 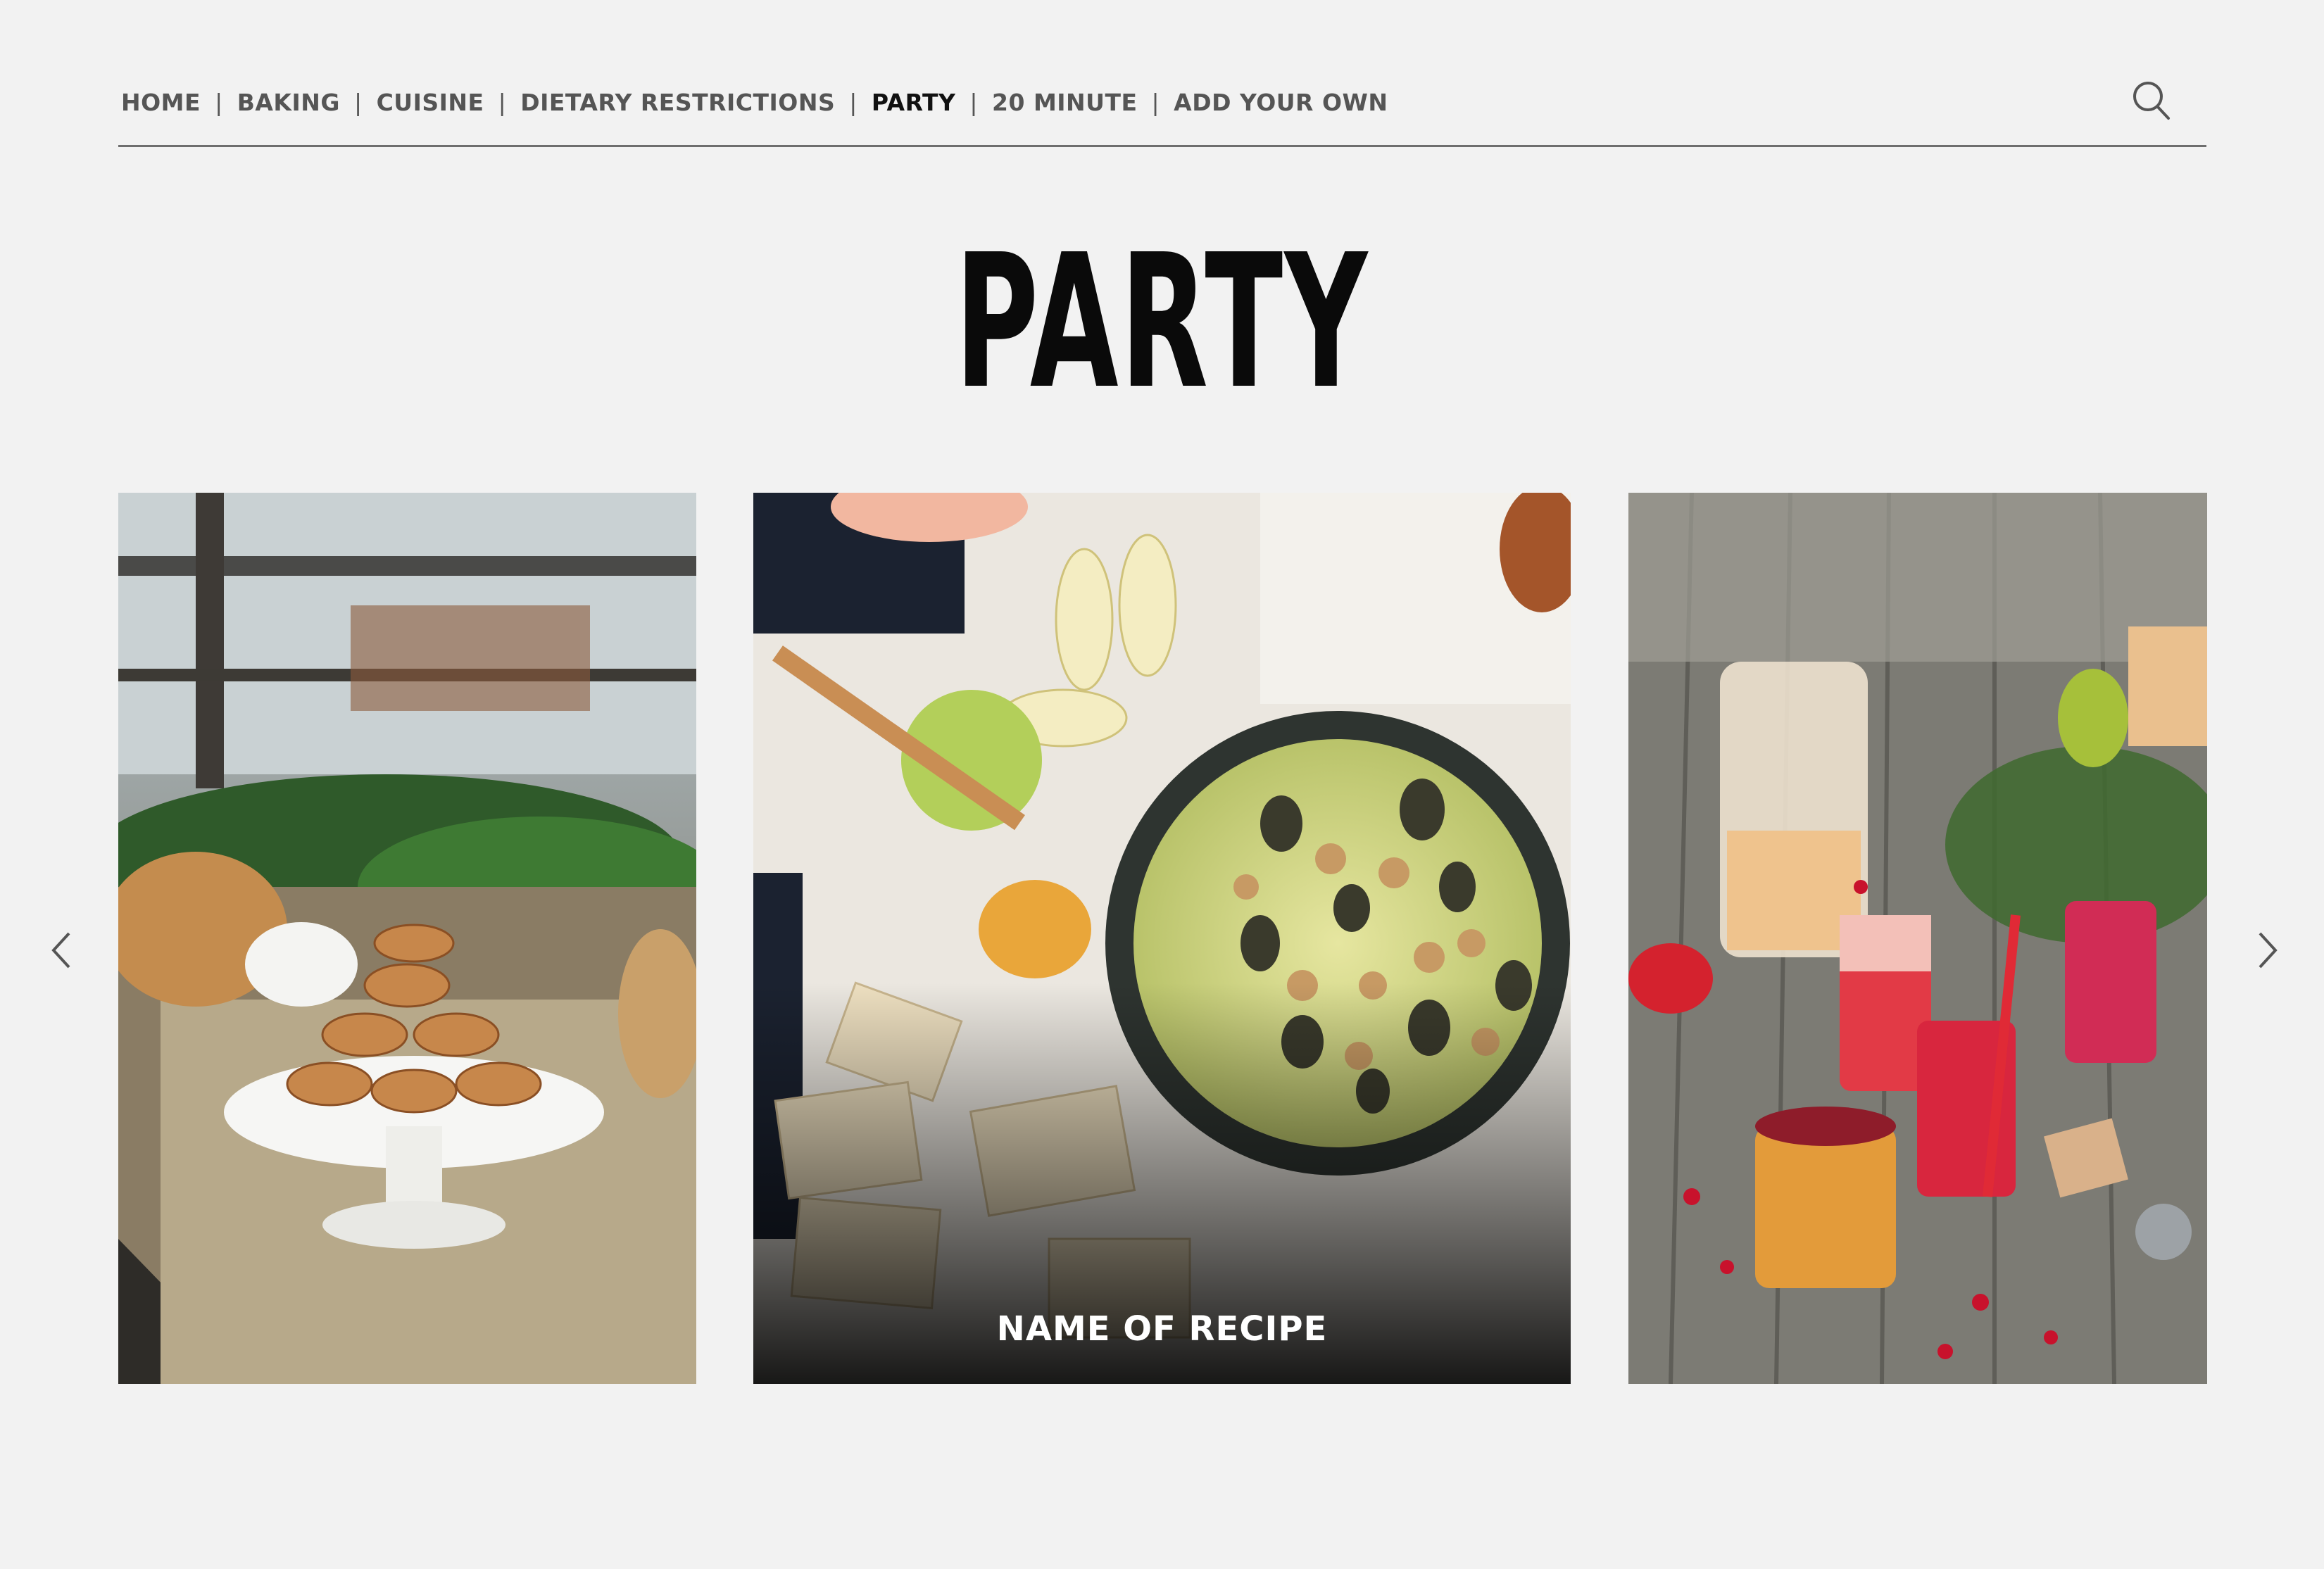 I want to click on recipe-card-left, so click(x=407, y=938).